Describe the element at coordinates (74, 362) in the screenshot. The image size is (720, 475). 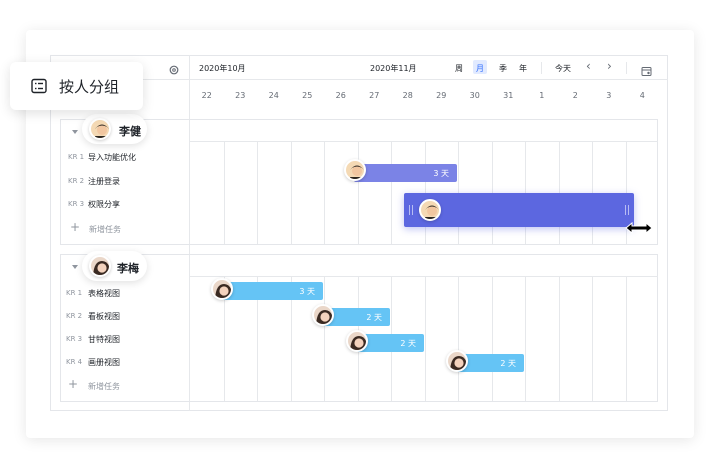
I see `task-id: KR 4` at that location.